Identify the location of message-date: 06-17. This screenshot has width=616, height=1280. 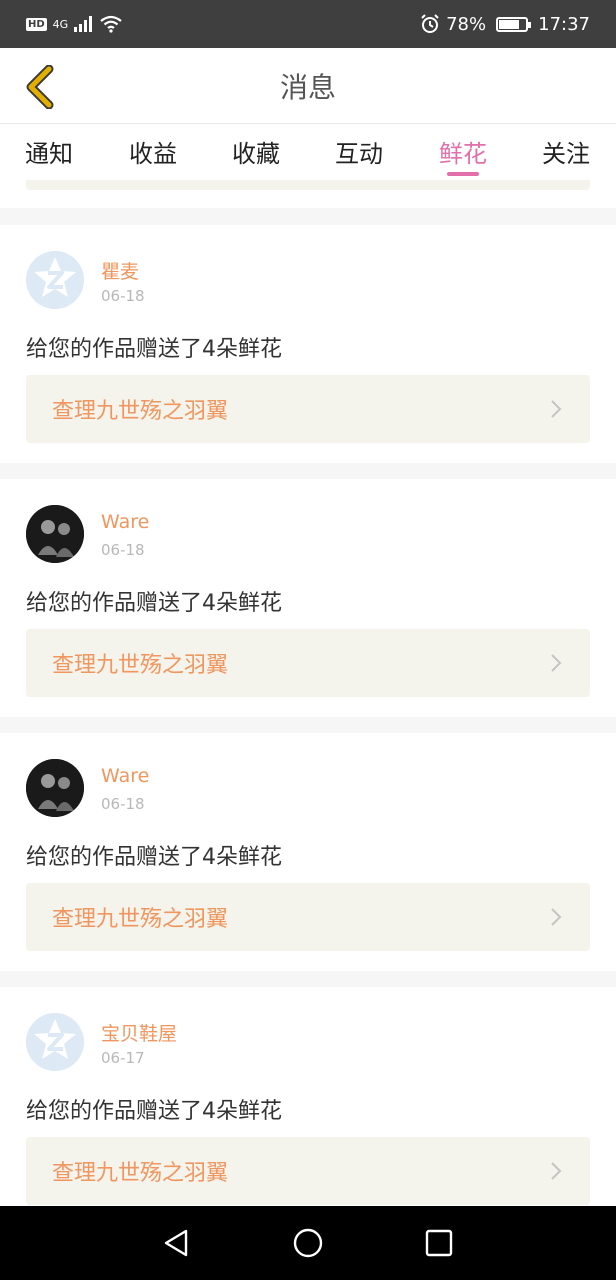
(123, 1058).